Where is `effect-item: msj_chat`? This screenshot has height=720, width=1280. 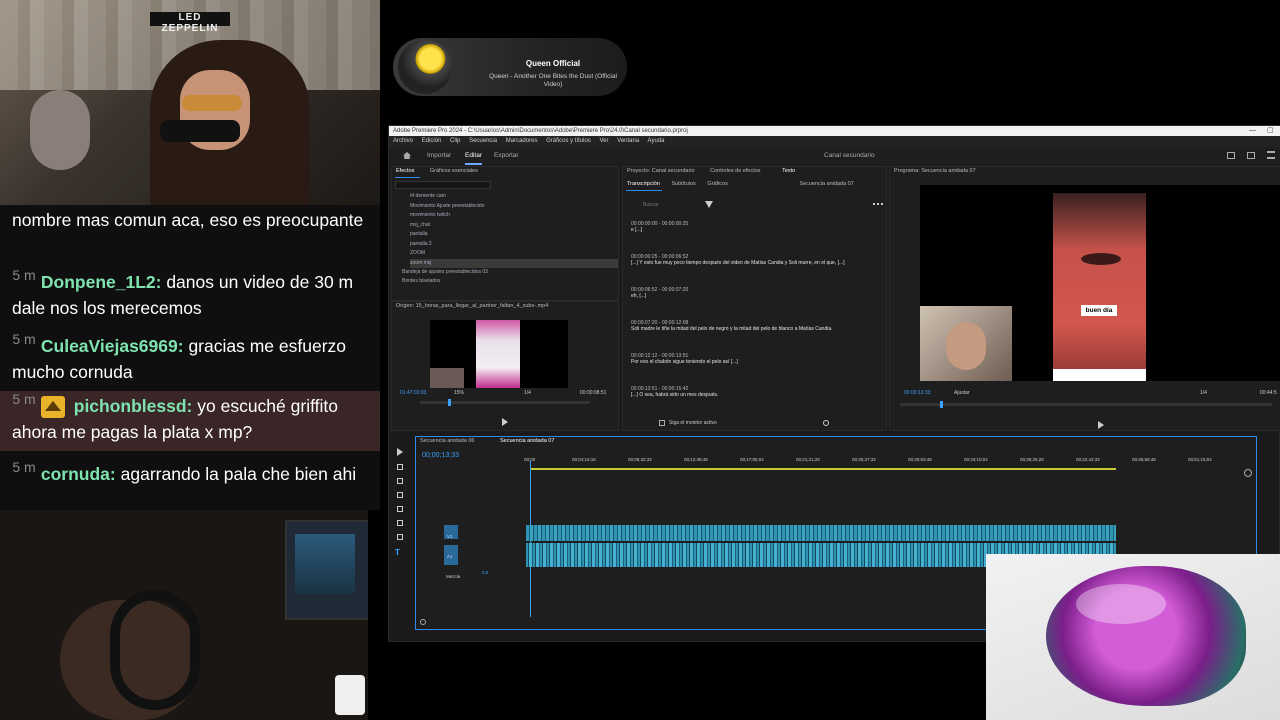
effect-item: msj_chat is located at coordinates (514, 226).